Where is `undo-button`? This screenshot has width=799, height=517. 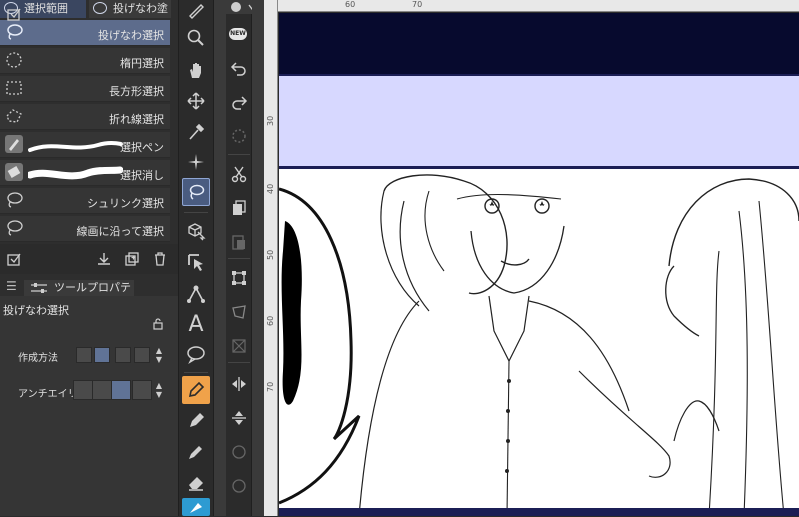
undo-button is located at coordinates (239, 68).